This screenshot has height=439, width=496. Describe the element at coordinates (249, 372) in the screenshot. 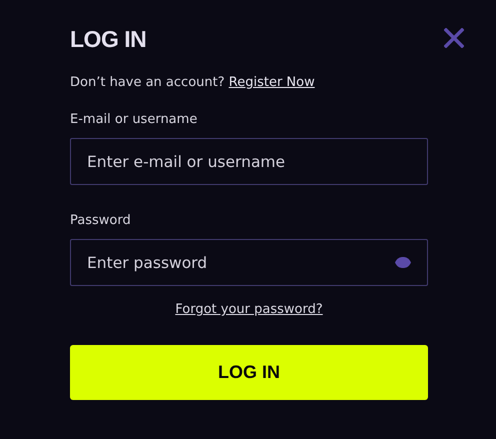

I see `login-button: LOG IN` at that location.